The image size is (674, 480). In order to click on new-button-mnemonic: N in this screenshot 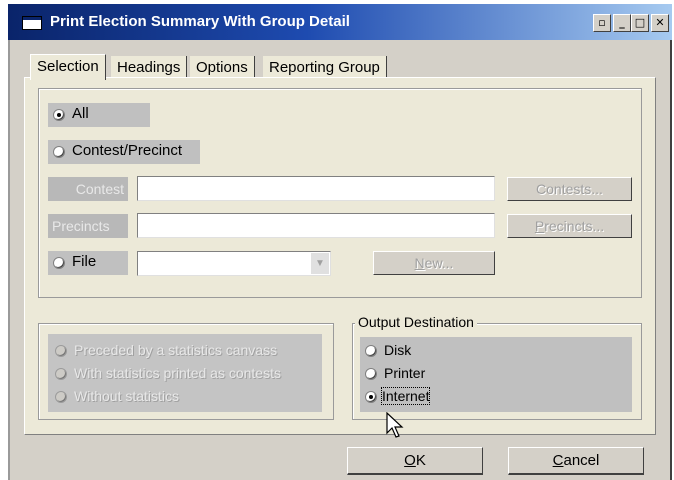, I will do `click(419, 263)`.